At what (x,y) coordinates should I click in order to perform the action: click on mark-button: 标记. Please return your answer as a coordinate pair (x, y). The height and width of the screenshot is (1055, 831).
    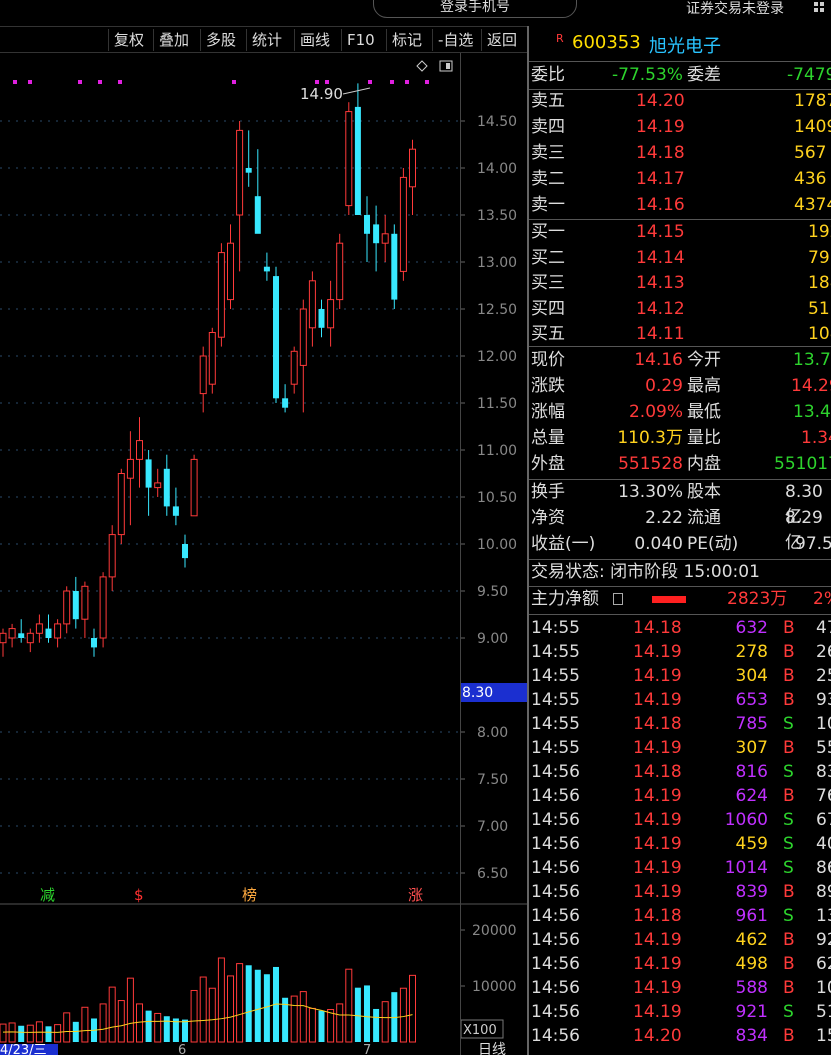
    Looking at the image, I should click on (406, 40).